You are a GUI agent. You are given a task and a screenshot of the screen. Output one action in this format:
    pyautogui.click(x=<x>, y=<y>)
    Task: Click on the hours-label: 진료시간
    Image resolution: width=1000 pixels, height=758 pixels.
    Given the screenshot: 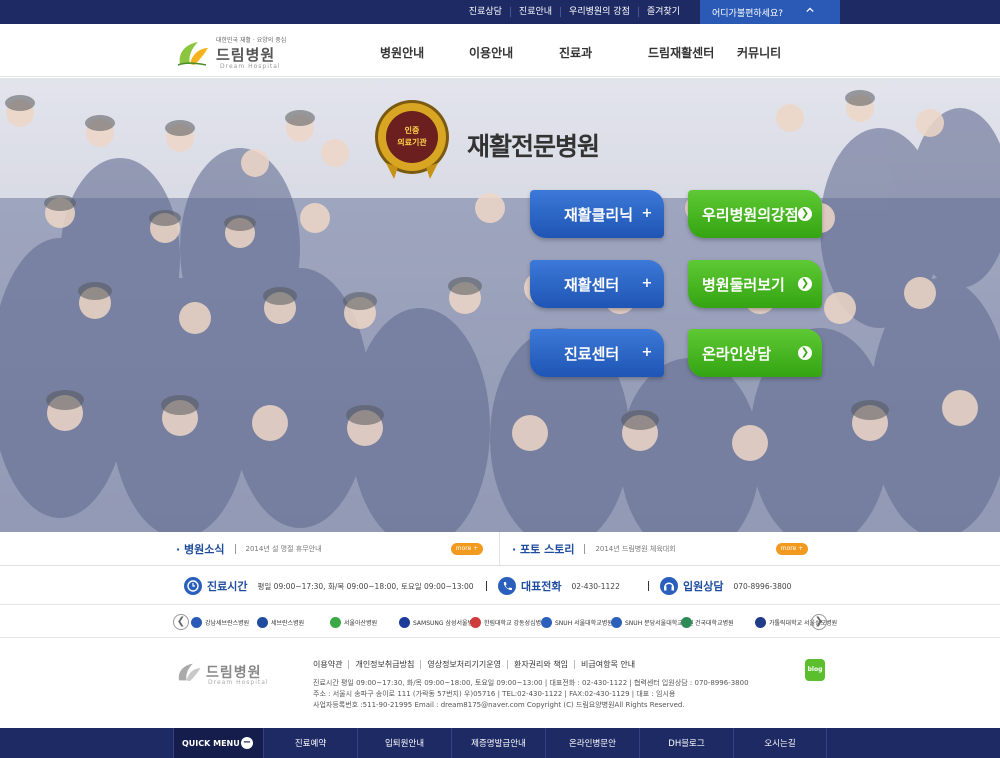 What is the action you would take?
    pyautogui.click(x=227, y=586)
    